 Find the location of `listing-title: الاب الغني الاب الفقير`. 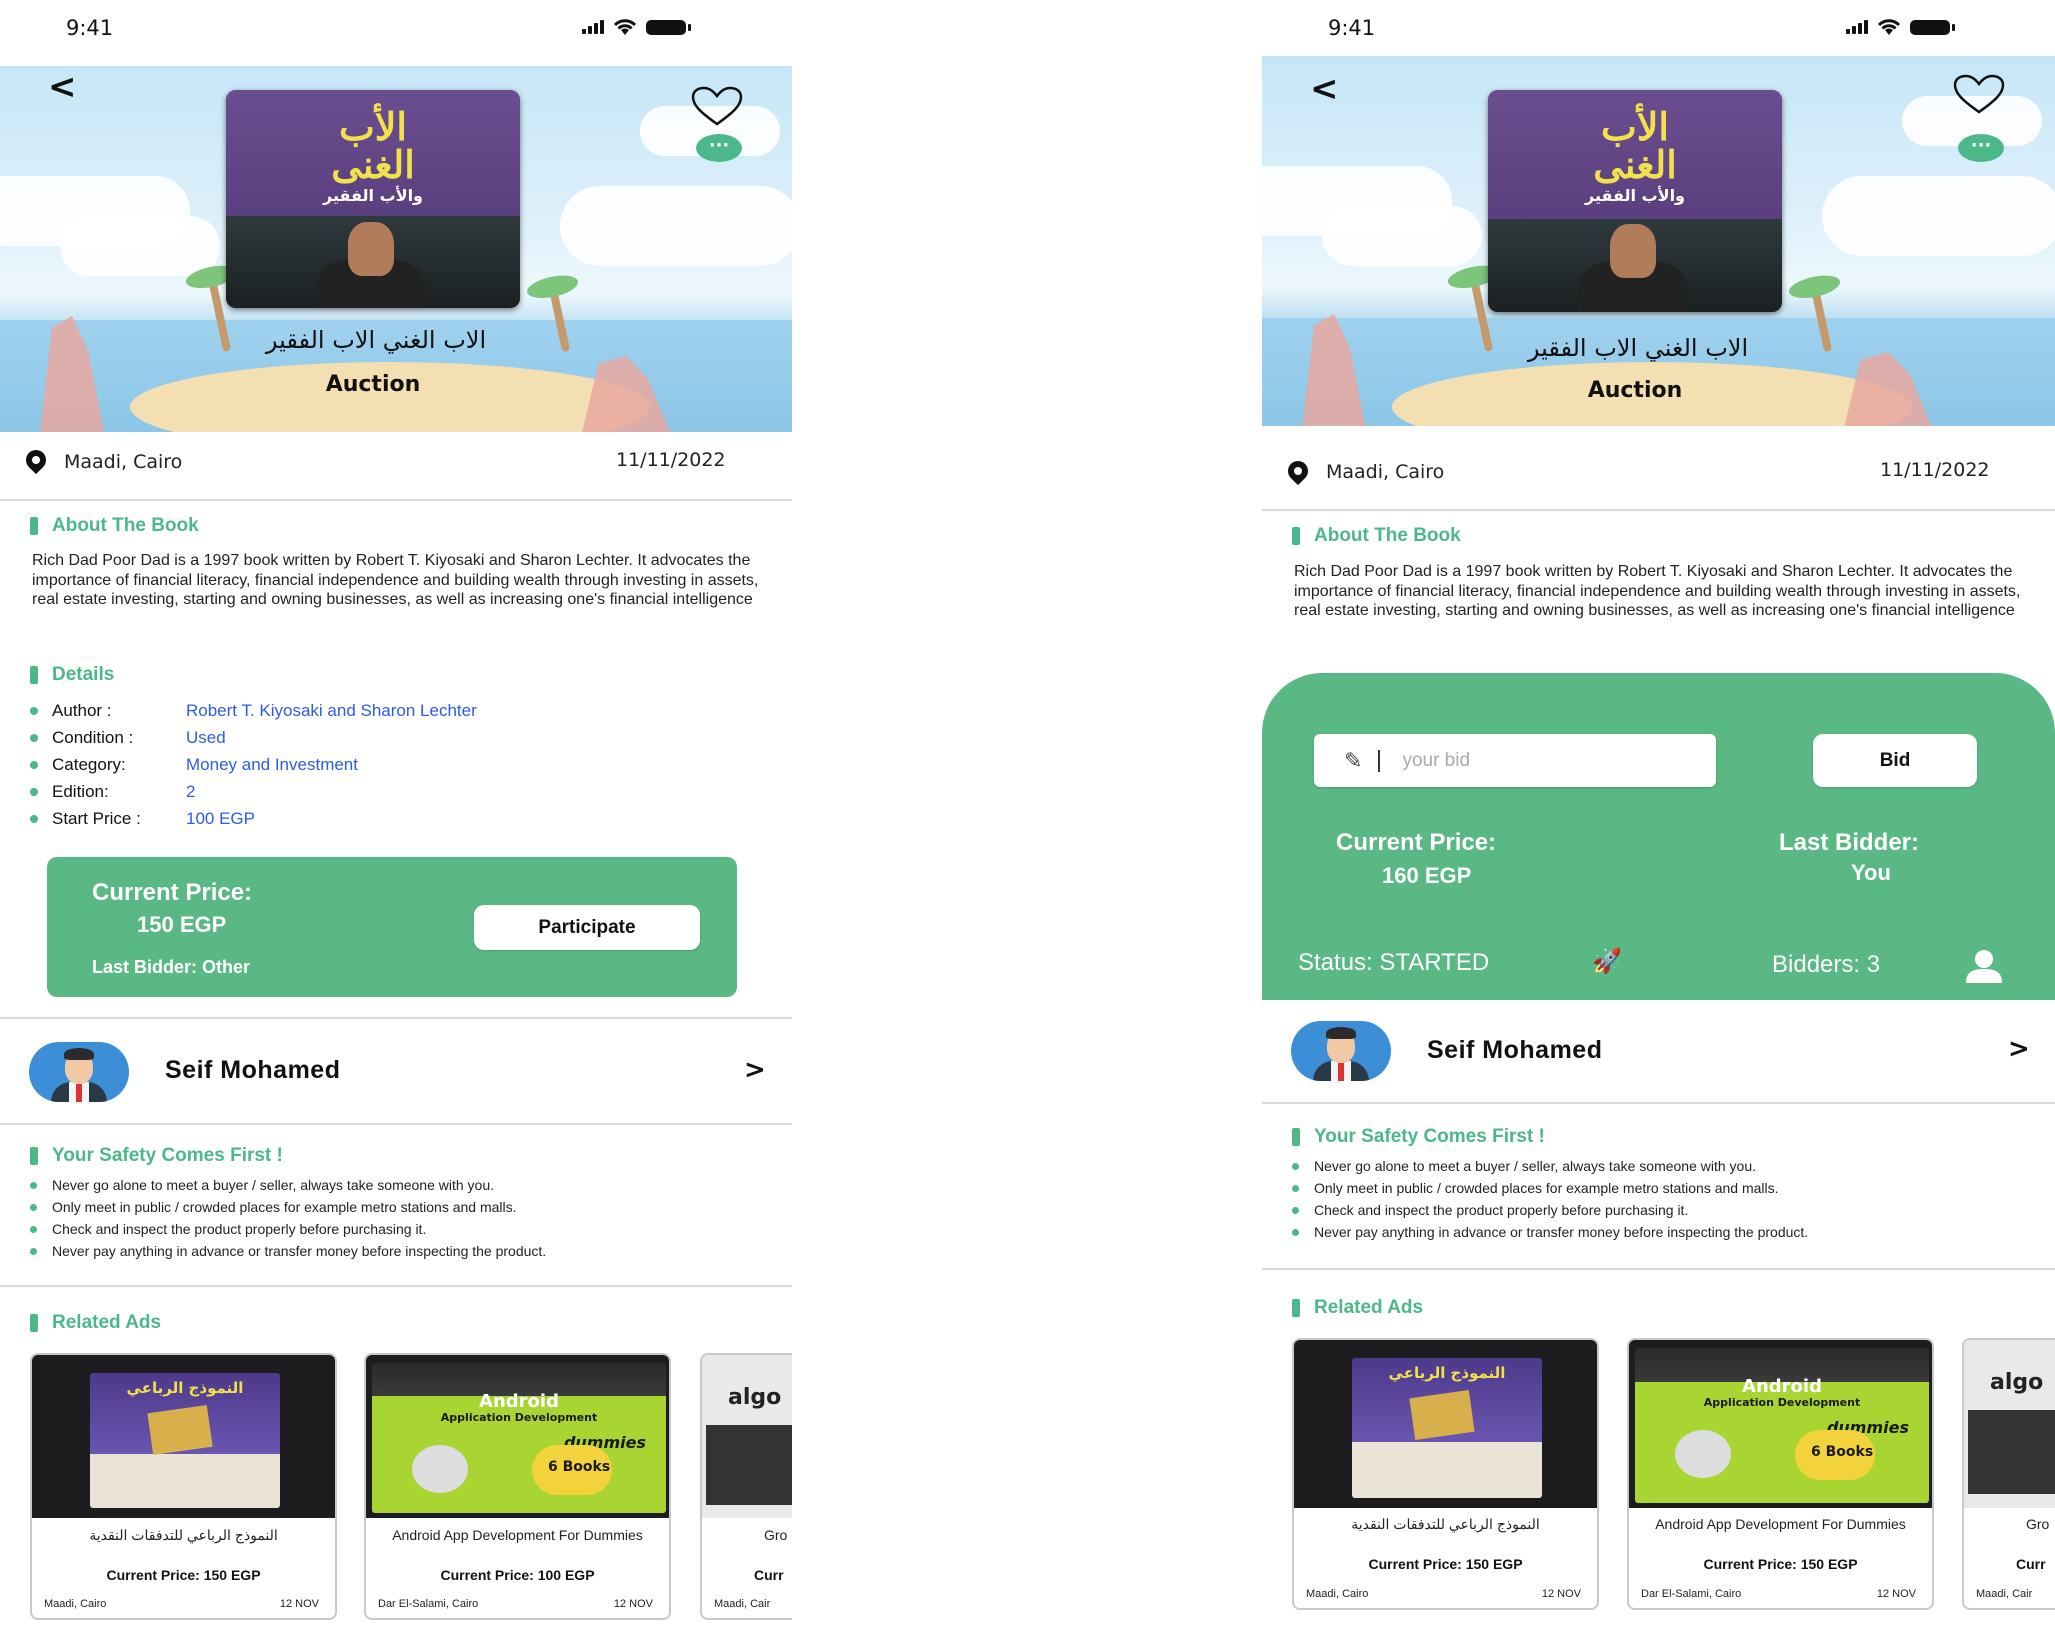

listing-title: الاب الغني الاب الفقير is located at coordinates (1638, 348).